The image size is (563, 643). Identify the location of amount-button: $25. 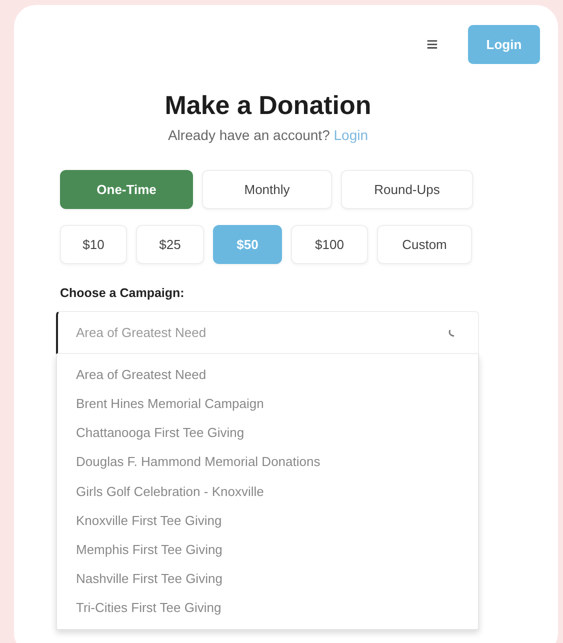
(170, 244).